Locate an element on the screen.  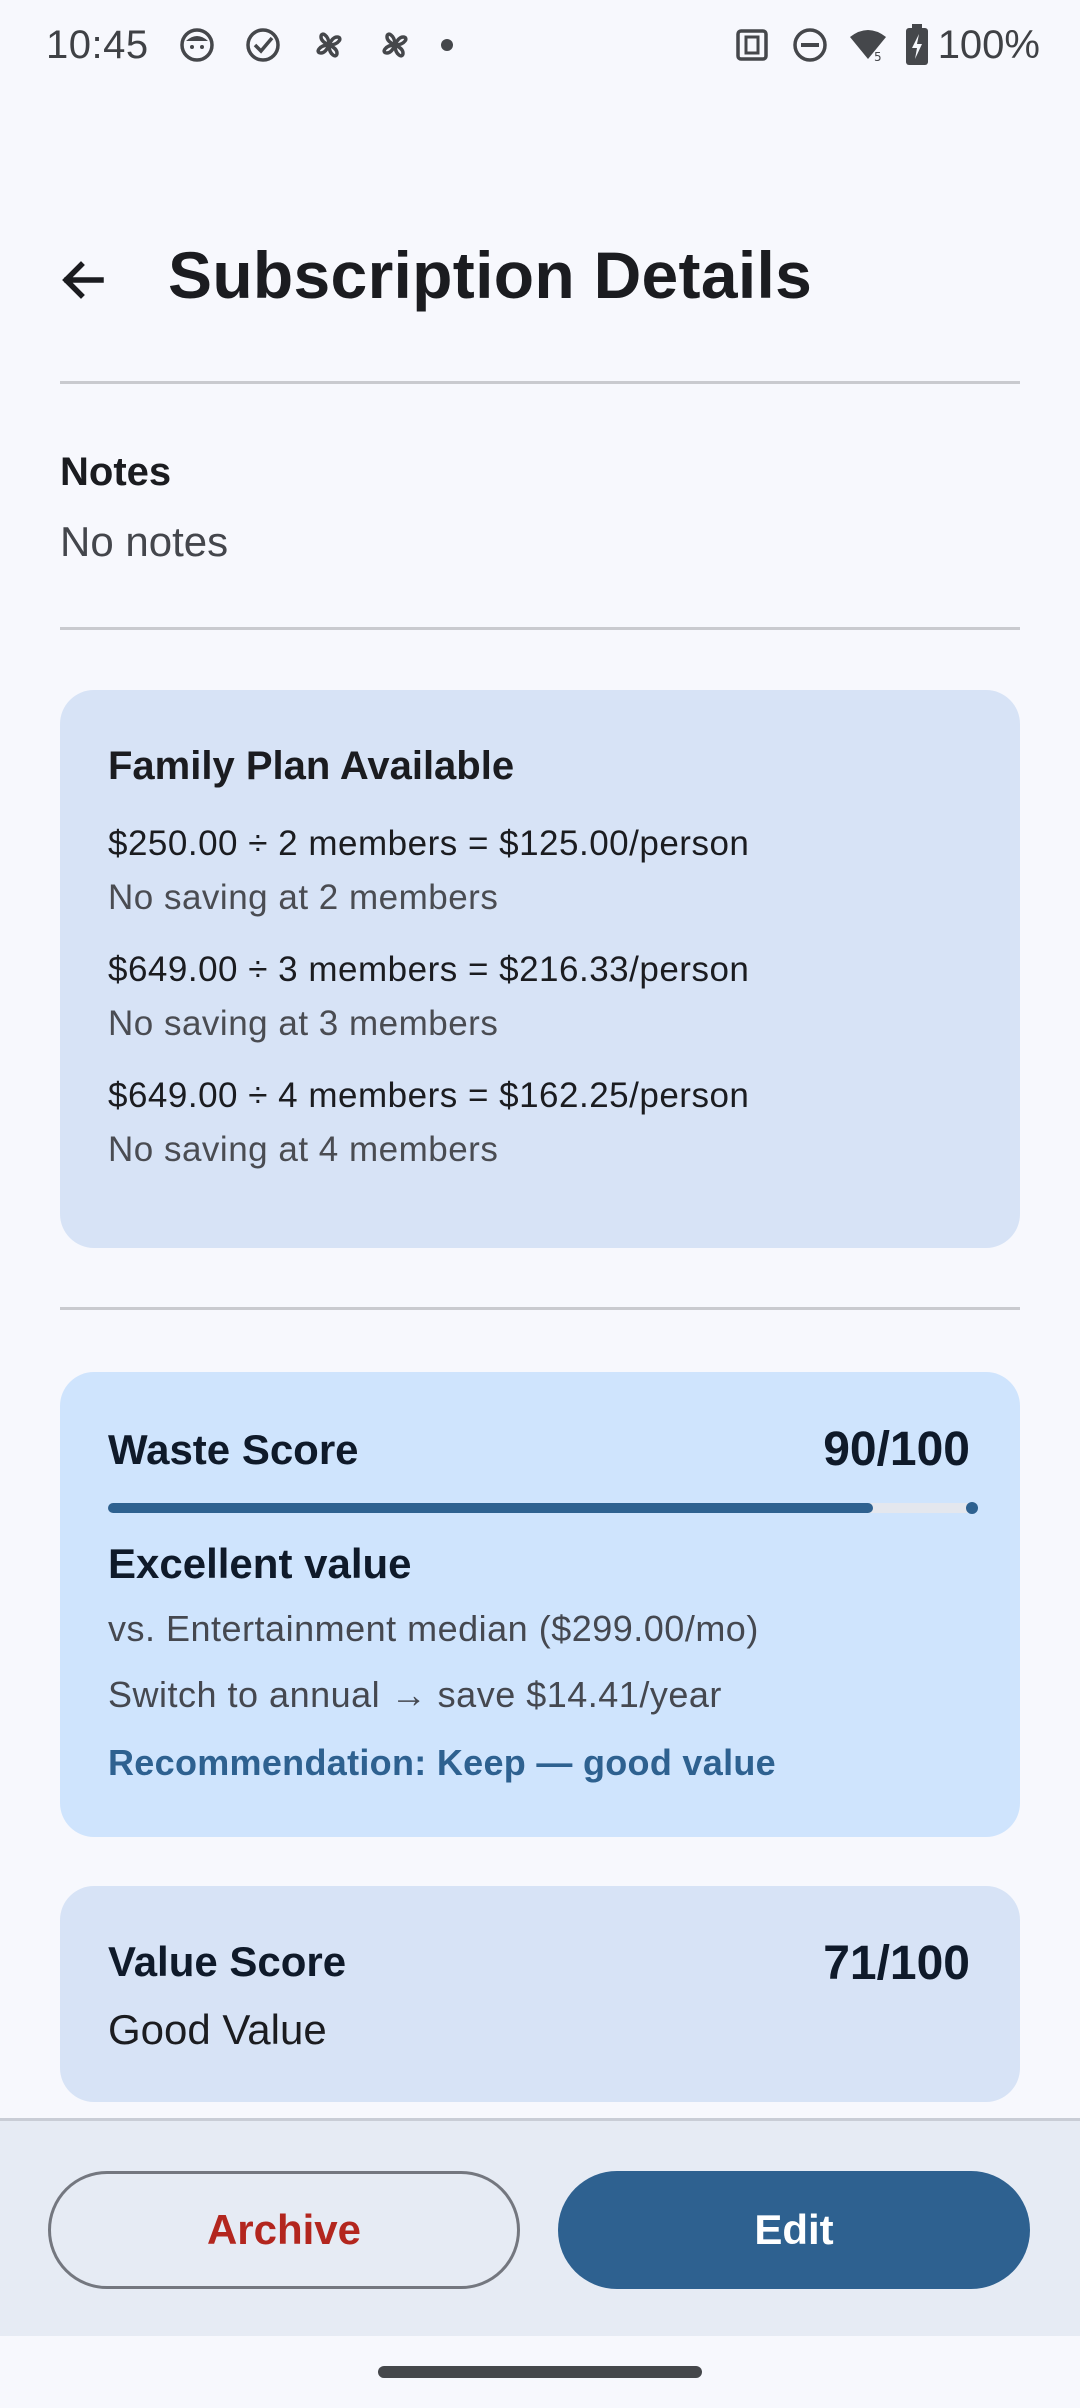
family-plan-saving: No saving at 3 members is located at coordinates (303, 1023).